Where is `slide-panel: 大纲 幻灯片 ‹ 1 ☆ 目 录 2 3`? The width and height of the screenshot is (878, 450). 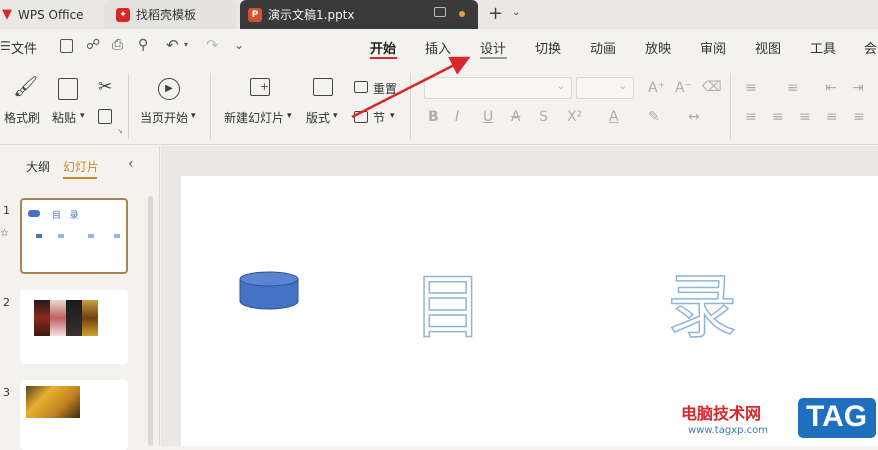 slide-panel: 大纲 幻灯片 ‹ 1 ☆ 目 录 2 3 is located at coordinates (80, 298).